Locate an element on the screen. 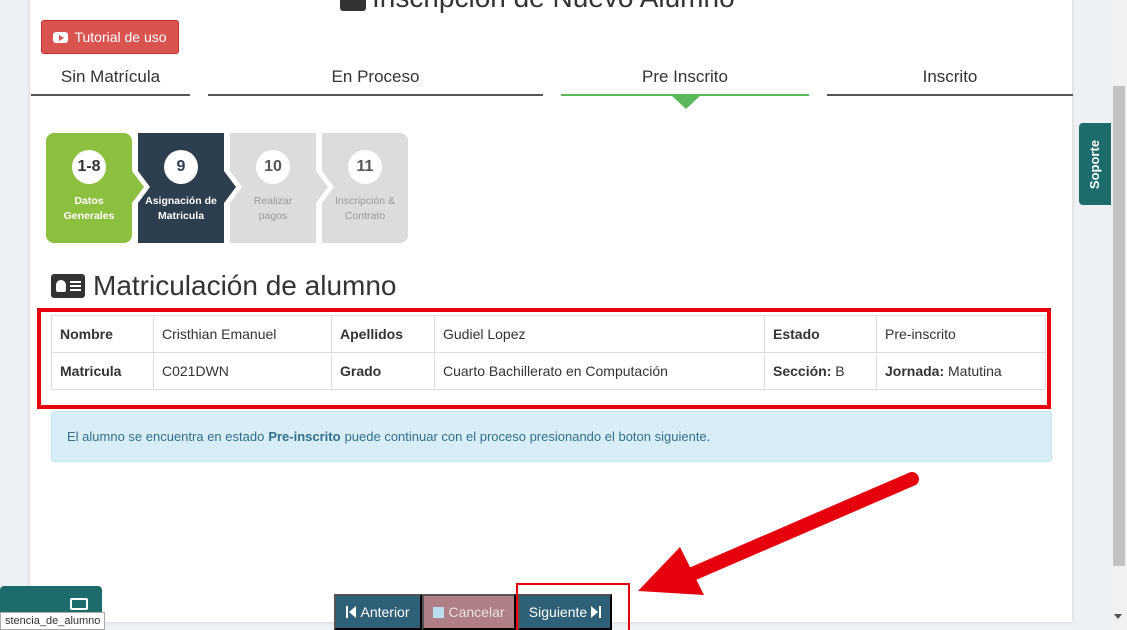 This screenshot has width=1127, height=630. info-highlight-box is located at coordinates (544, 358).